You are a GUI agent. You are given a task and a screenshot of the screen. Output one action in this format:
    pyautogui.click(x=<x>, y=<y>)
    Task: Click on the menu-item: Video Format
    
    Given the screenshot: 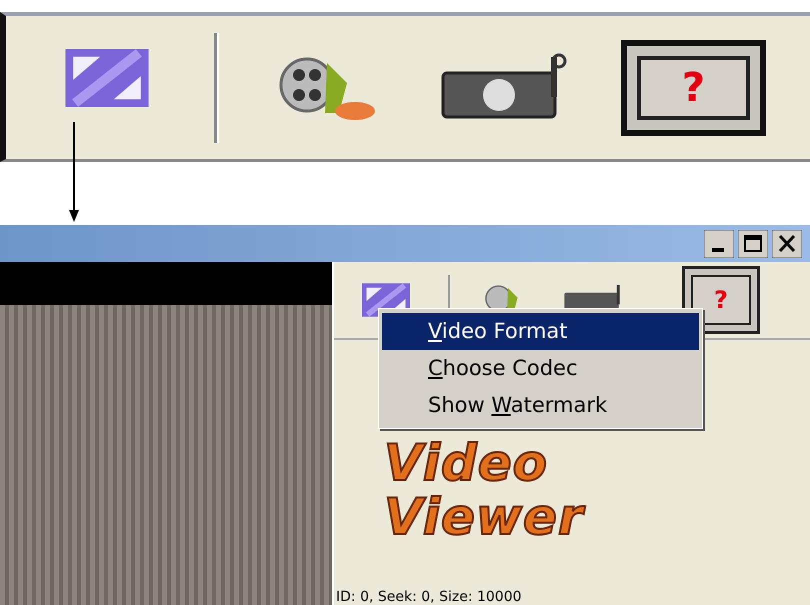 What is the action you would take?
    pyautogui.click(x=540, y=331)
    